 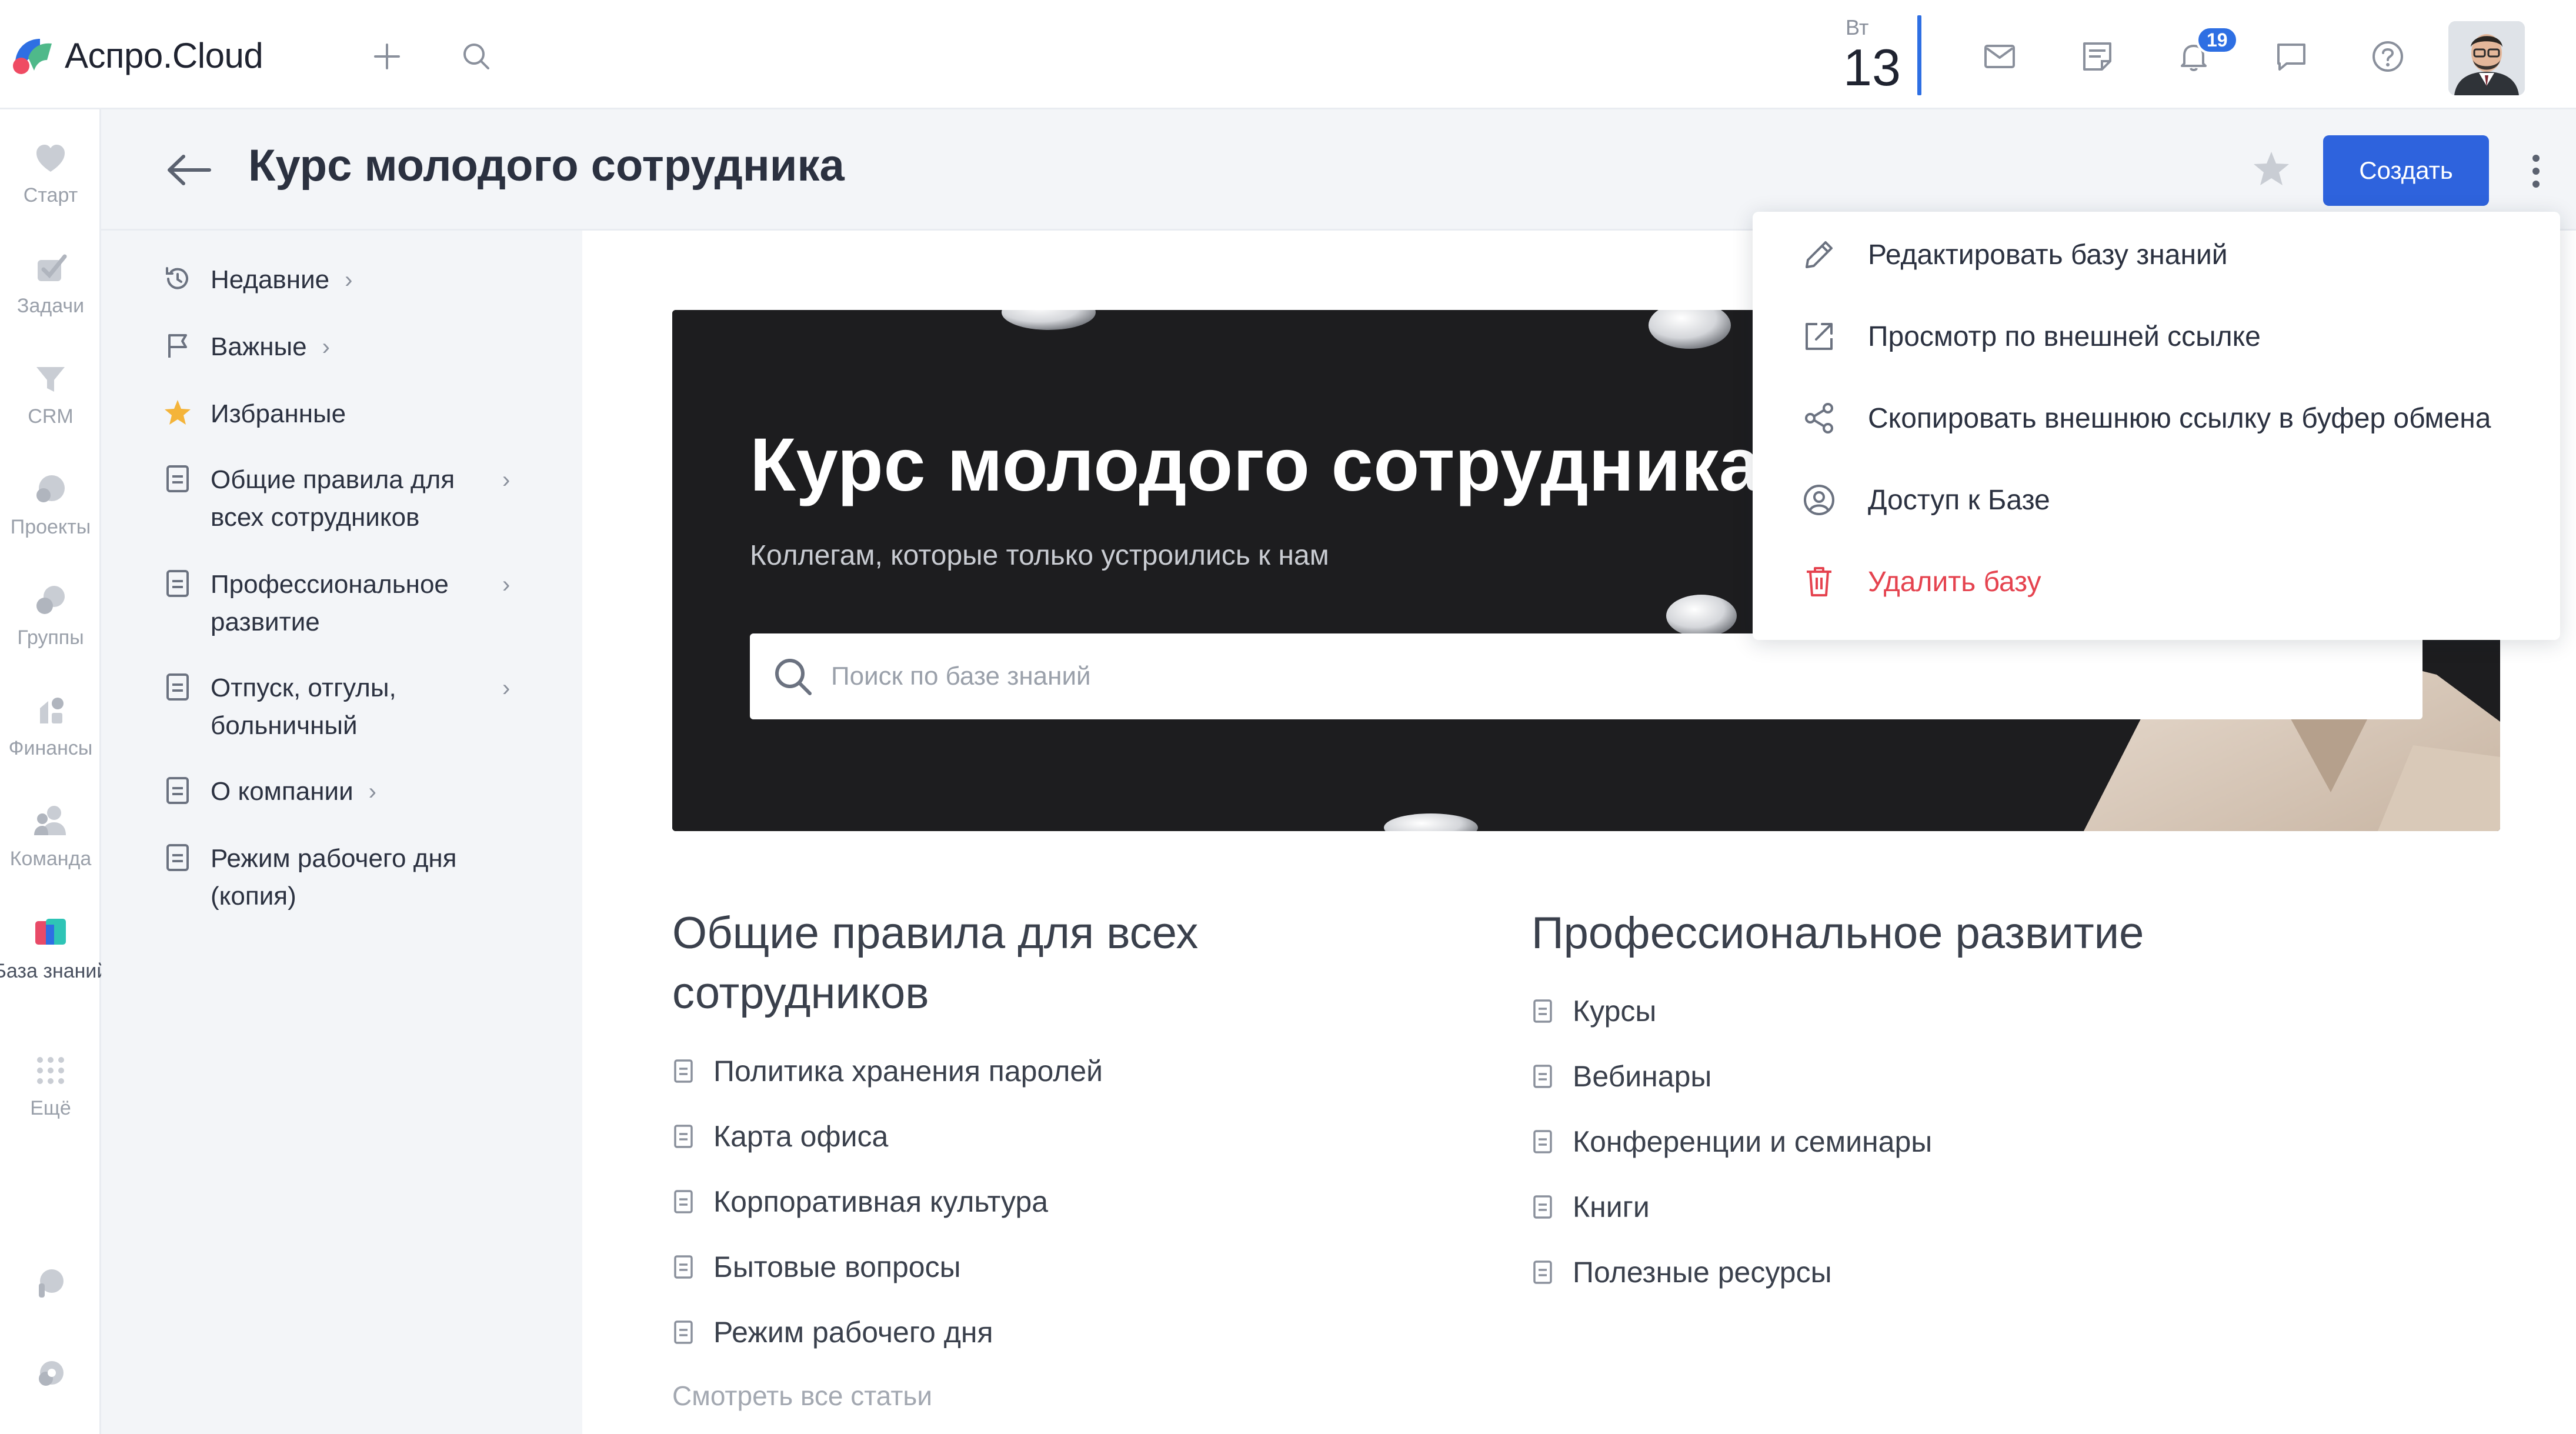 What do you see at coordinates (387, 56) in the screenshot?
I see `plus-icon` at bounding box center [387, 56].